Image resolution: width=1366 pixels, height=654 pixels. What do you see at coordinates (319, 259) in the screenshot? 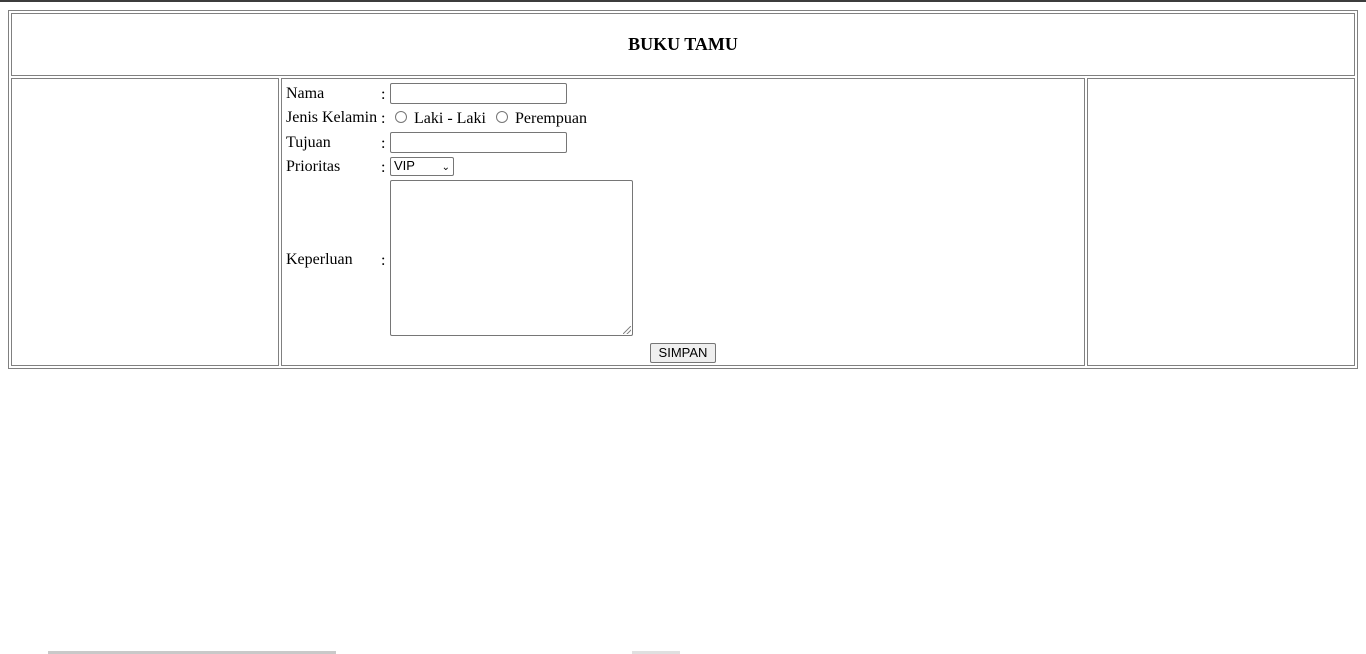
I see `keperluan-label: Keperluan` at bounding box center [319, 259].